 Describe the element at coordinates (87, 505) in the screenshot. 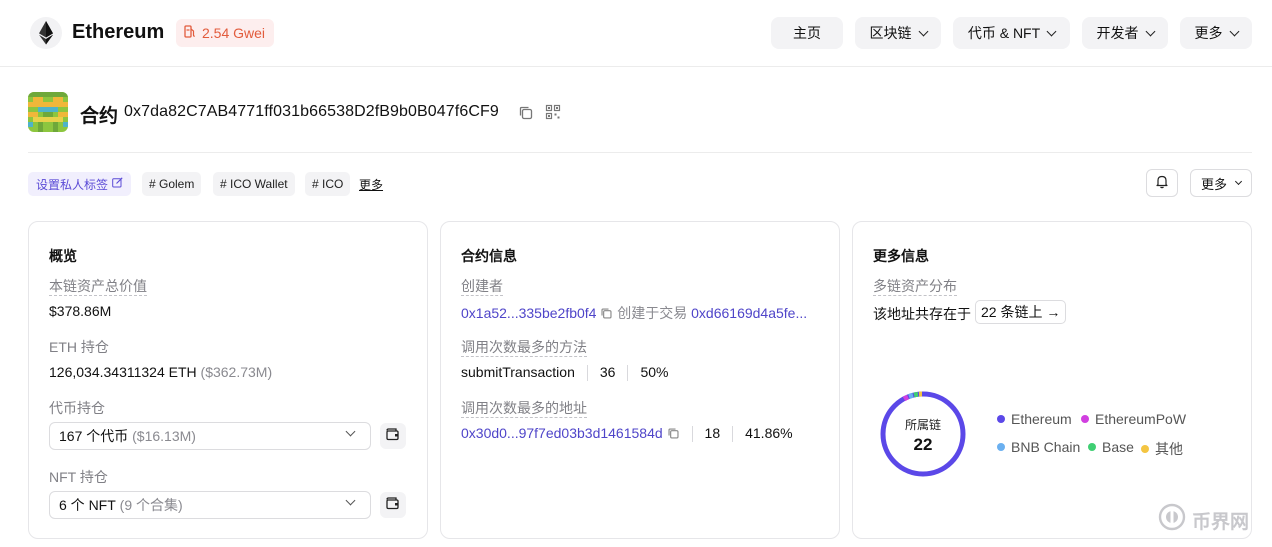

I see `nft-count: 6 个 NFT` at that location.